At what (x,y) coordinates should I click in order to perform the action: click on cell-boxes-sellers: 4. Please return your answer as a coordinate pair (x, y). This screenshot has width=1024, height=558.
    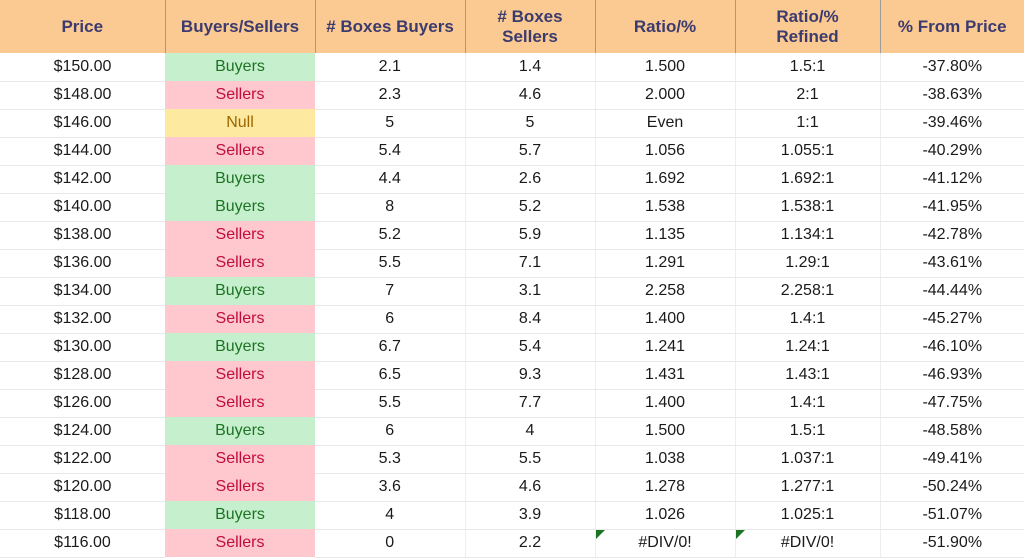
    Looking at the image, I should click on (530, 431).